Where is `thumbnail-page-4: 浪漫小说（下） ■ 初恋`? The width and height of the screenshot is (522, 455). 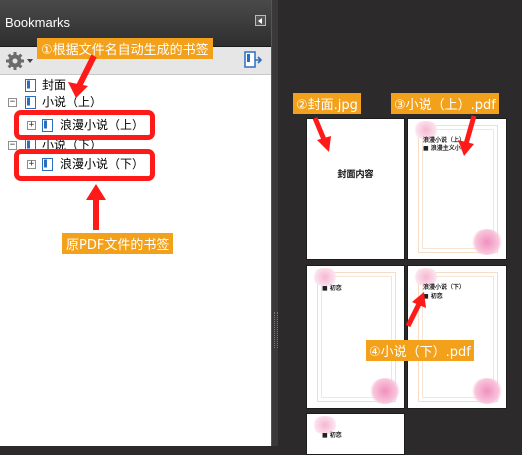
thumbnail-page-4: 浪漫小说（下） ■ 初恋 is located at coordinates (457, 337).